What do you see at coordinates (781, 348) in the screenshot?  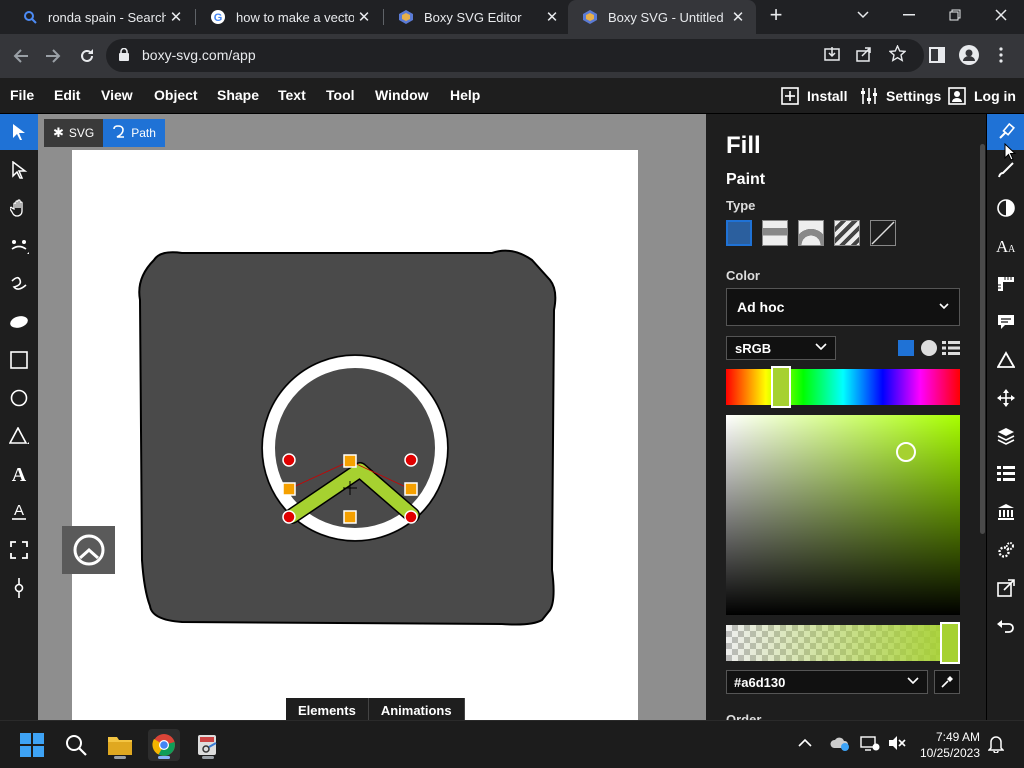 I see `color-space-select: sRGB` at bounding box center [781, 348].